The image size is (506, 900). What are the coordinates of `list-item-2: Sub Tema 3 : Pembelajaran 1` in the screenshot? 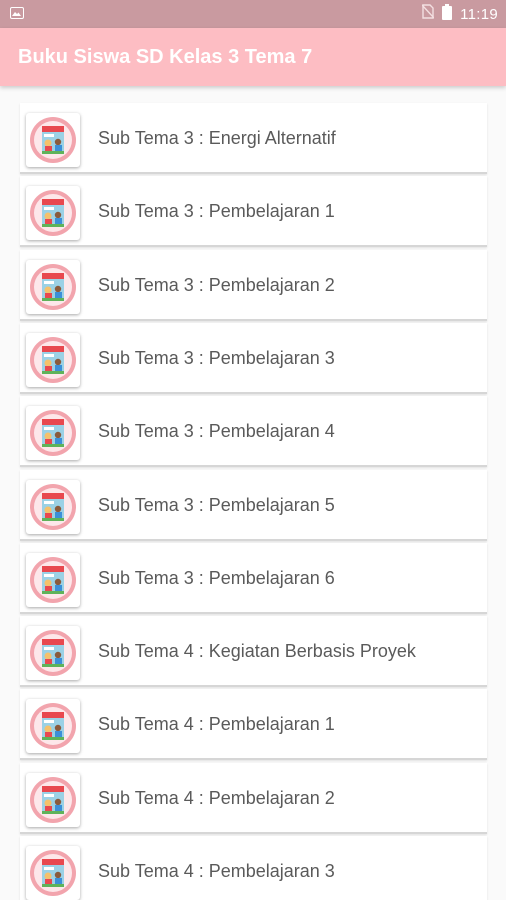 It's located at (253, 212).